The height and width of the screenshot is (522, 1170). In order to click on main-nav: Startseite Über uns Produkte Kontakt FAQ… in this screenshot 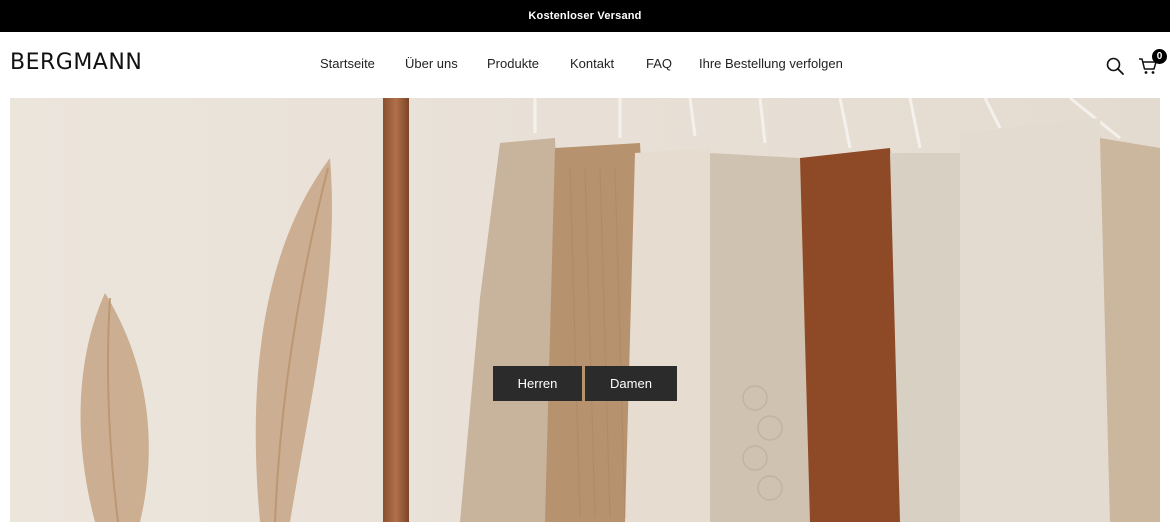, I will do `click(585, 65)`.